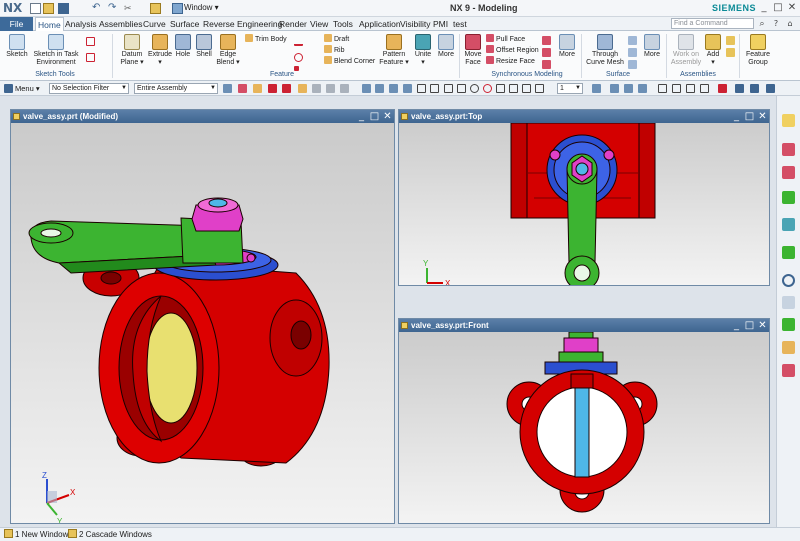 The width and height of the screenshot is (800, 541). I want to click on tab-test: test, so click(460, 24).